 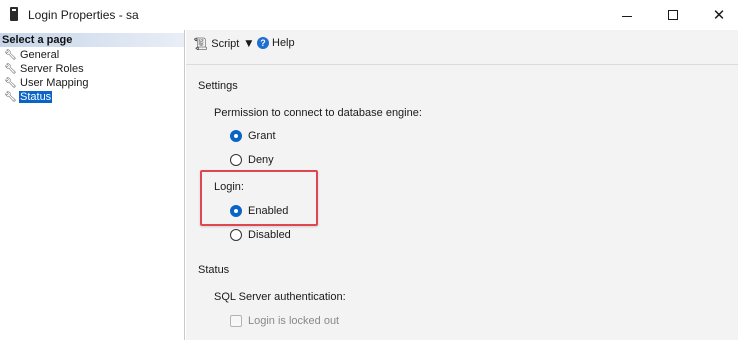 I want to click on close-button: ✕, so click(x=717, y=15).